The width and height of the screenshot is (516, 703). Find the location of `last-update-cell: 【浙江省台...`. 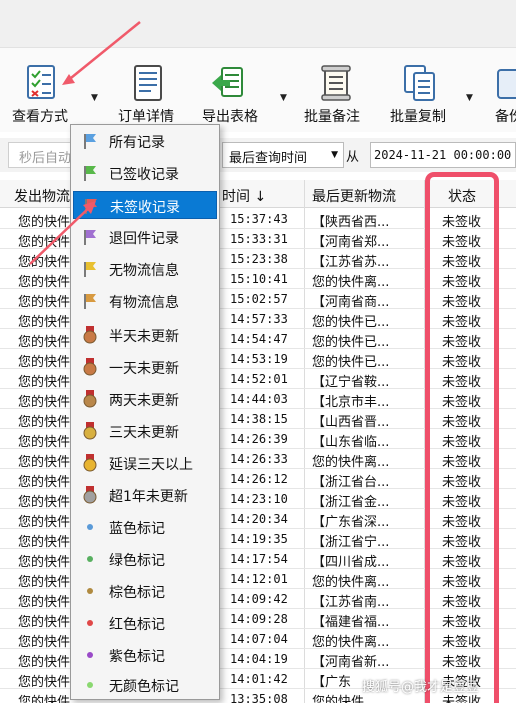

last-update-cell: 【浙江省台... is located at coordinates (351, 482).